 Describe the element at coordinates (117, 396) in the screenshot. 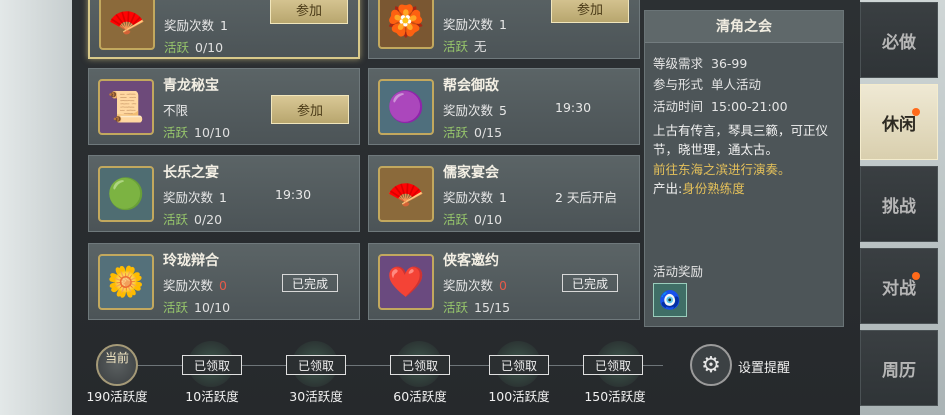

I see `current-activity-value: 190活跃度` at that location.